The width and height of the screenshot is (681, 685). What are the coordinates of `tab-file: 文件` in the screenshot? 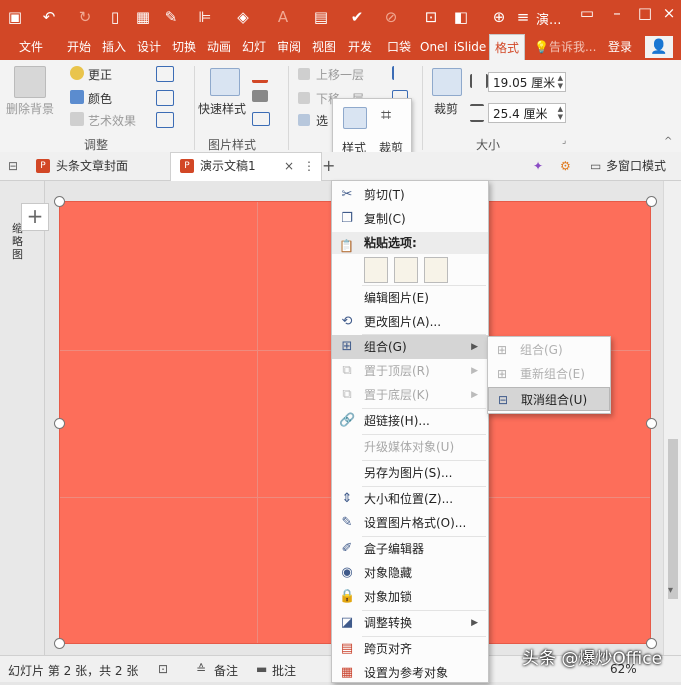 It's located at (31, 47).